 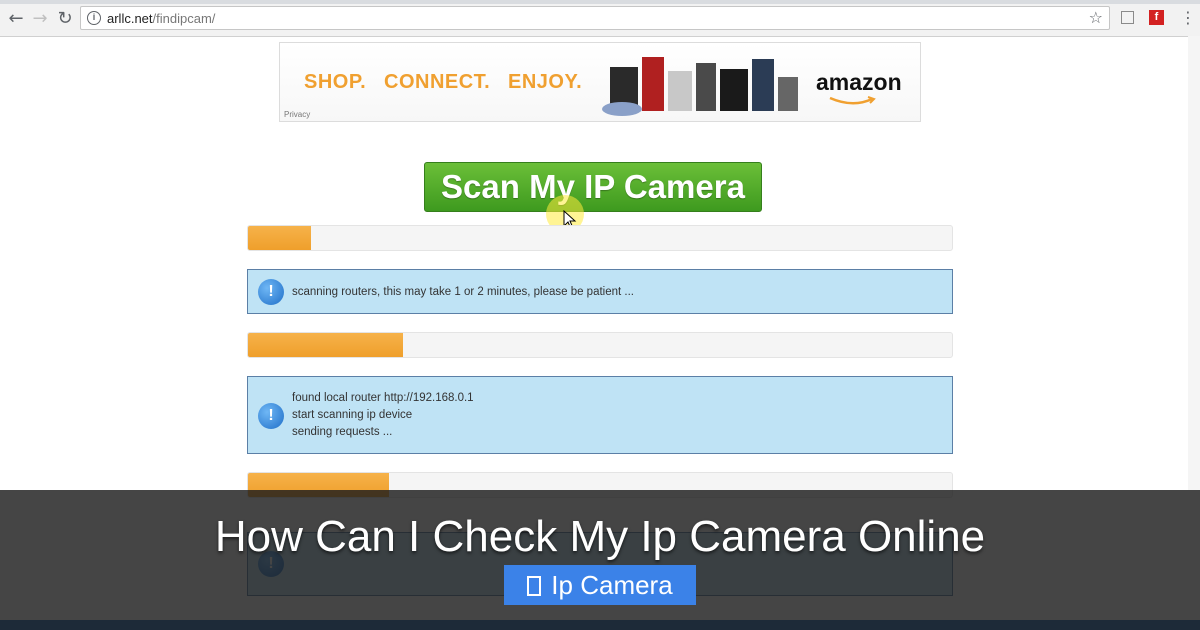 What do you see at coordinates (1194, 263) in the screenshot?
I see `scrollbar` at bounding box center [1194, 263].